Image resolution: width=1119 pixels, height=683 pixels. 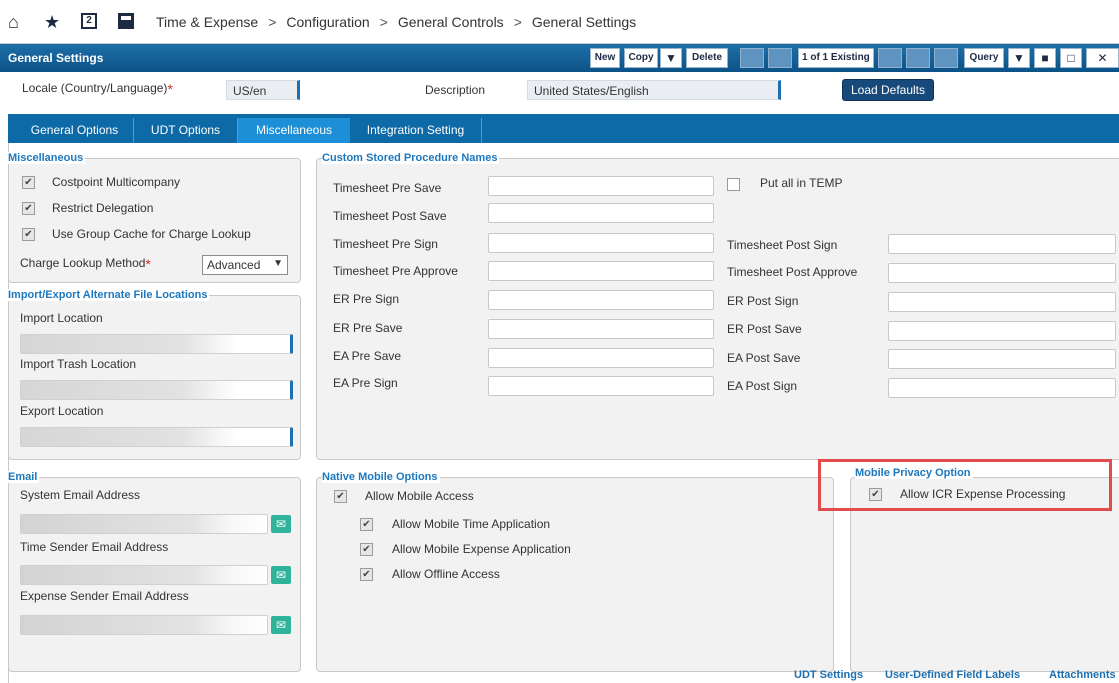 What do you see at coordinates (366, 524) in the screenshot?
I see `allow-mobile-time-checkbox: ✔` at bounding box center [366, 524].